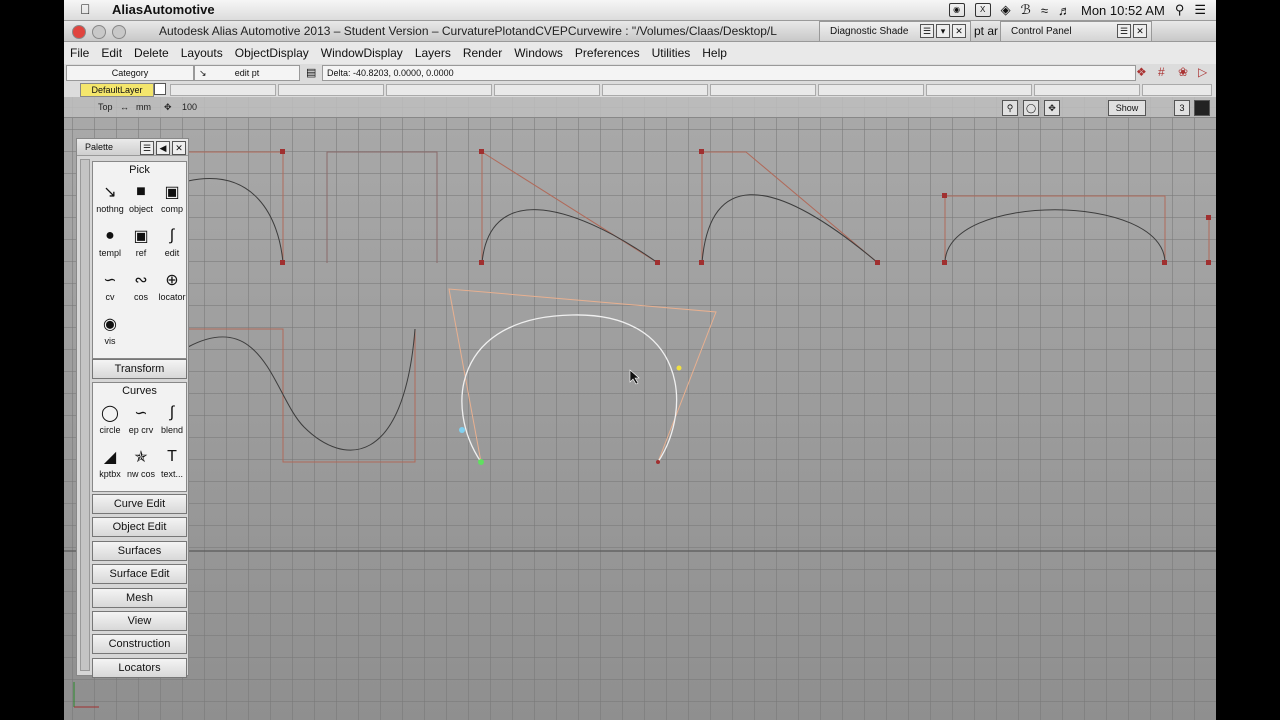  What do you see at coordinates (1052, 108) in the screenshot?
I see `pan-icon: ✥` at bounding box center [1052, 108].